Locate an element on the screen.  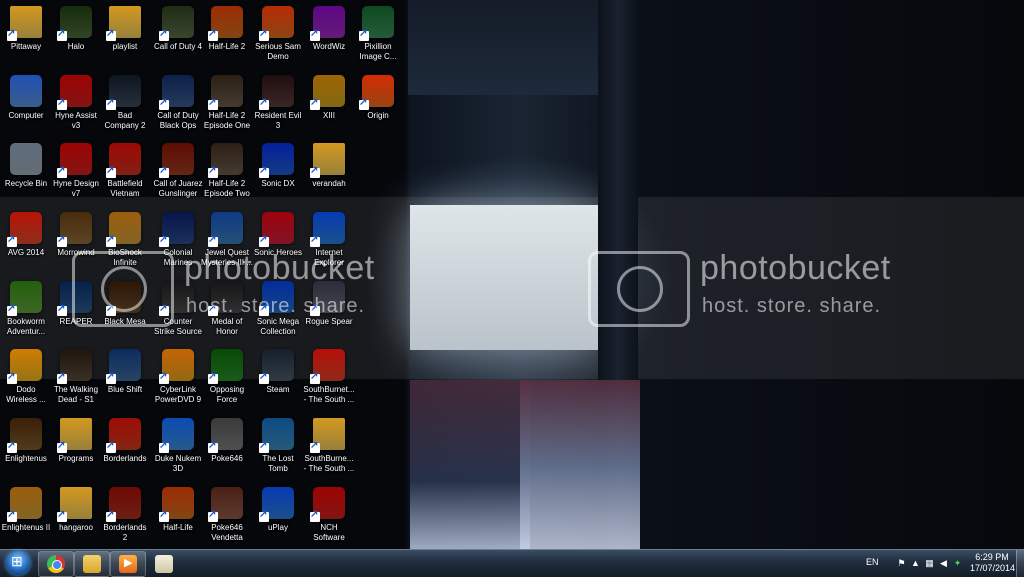
desktop-icon: The Walking Dead - S1 is located at coordinates (76, 380).